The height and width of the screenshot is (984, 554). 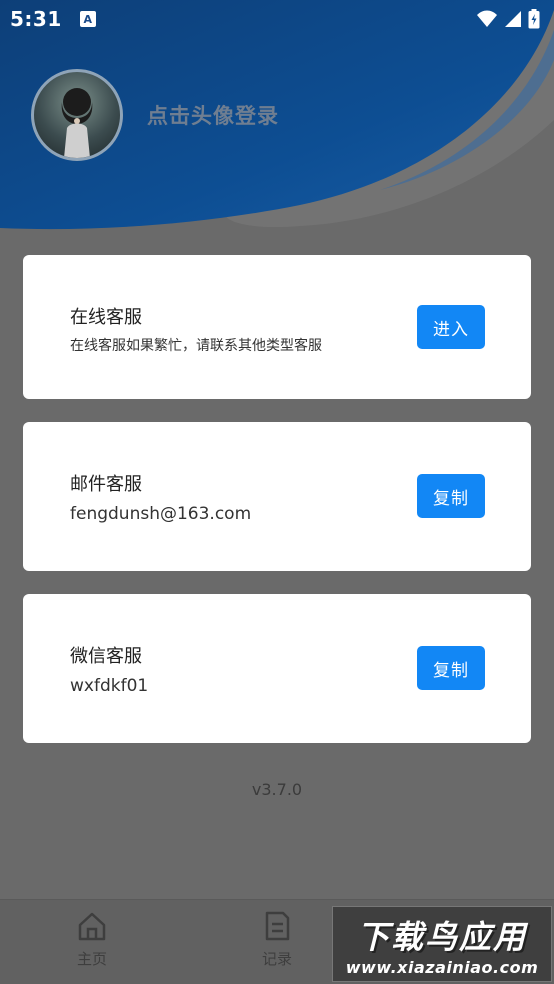 What do you see at coordinates (36, 19) in the screenshot?
I see `status-time: 5:31` at bounding box center [36, 19].